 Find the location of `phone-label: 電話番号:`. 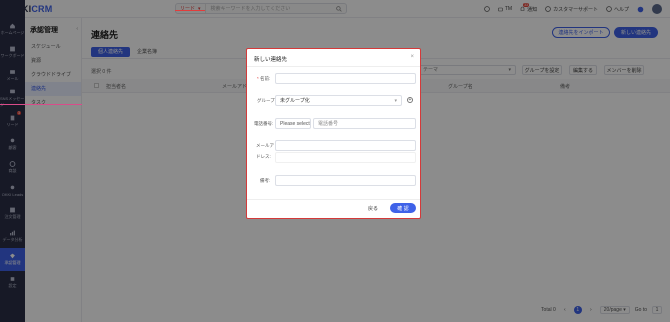

phone-label: 電話番号: is located at coordinates (264, 123).